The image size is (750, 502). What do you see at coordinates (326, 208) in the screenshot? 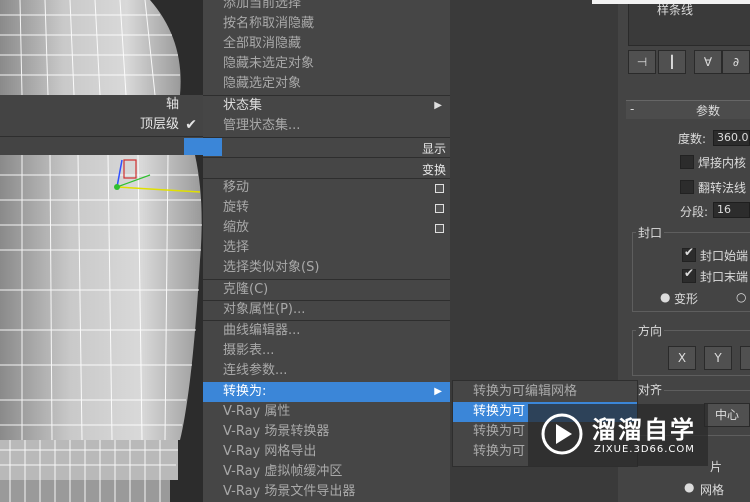
I see `menu-item-rotate: 旋转` at bounding box center [326, 208].